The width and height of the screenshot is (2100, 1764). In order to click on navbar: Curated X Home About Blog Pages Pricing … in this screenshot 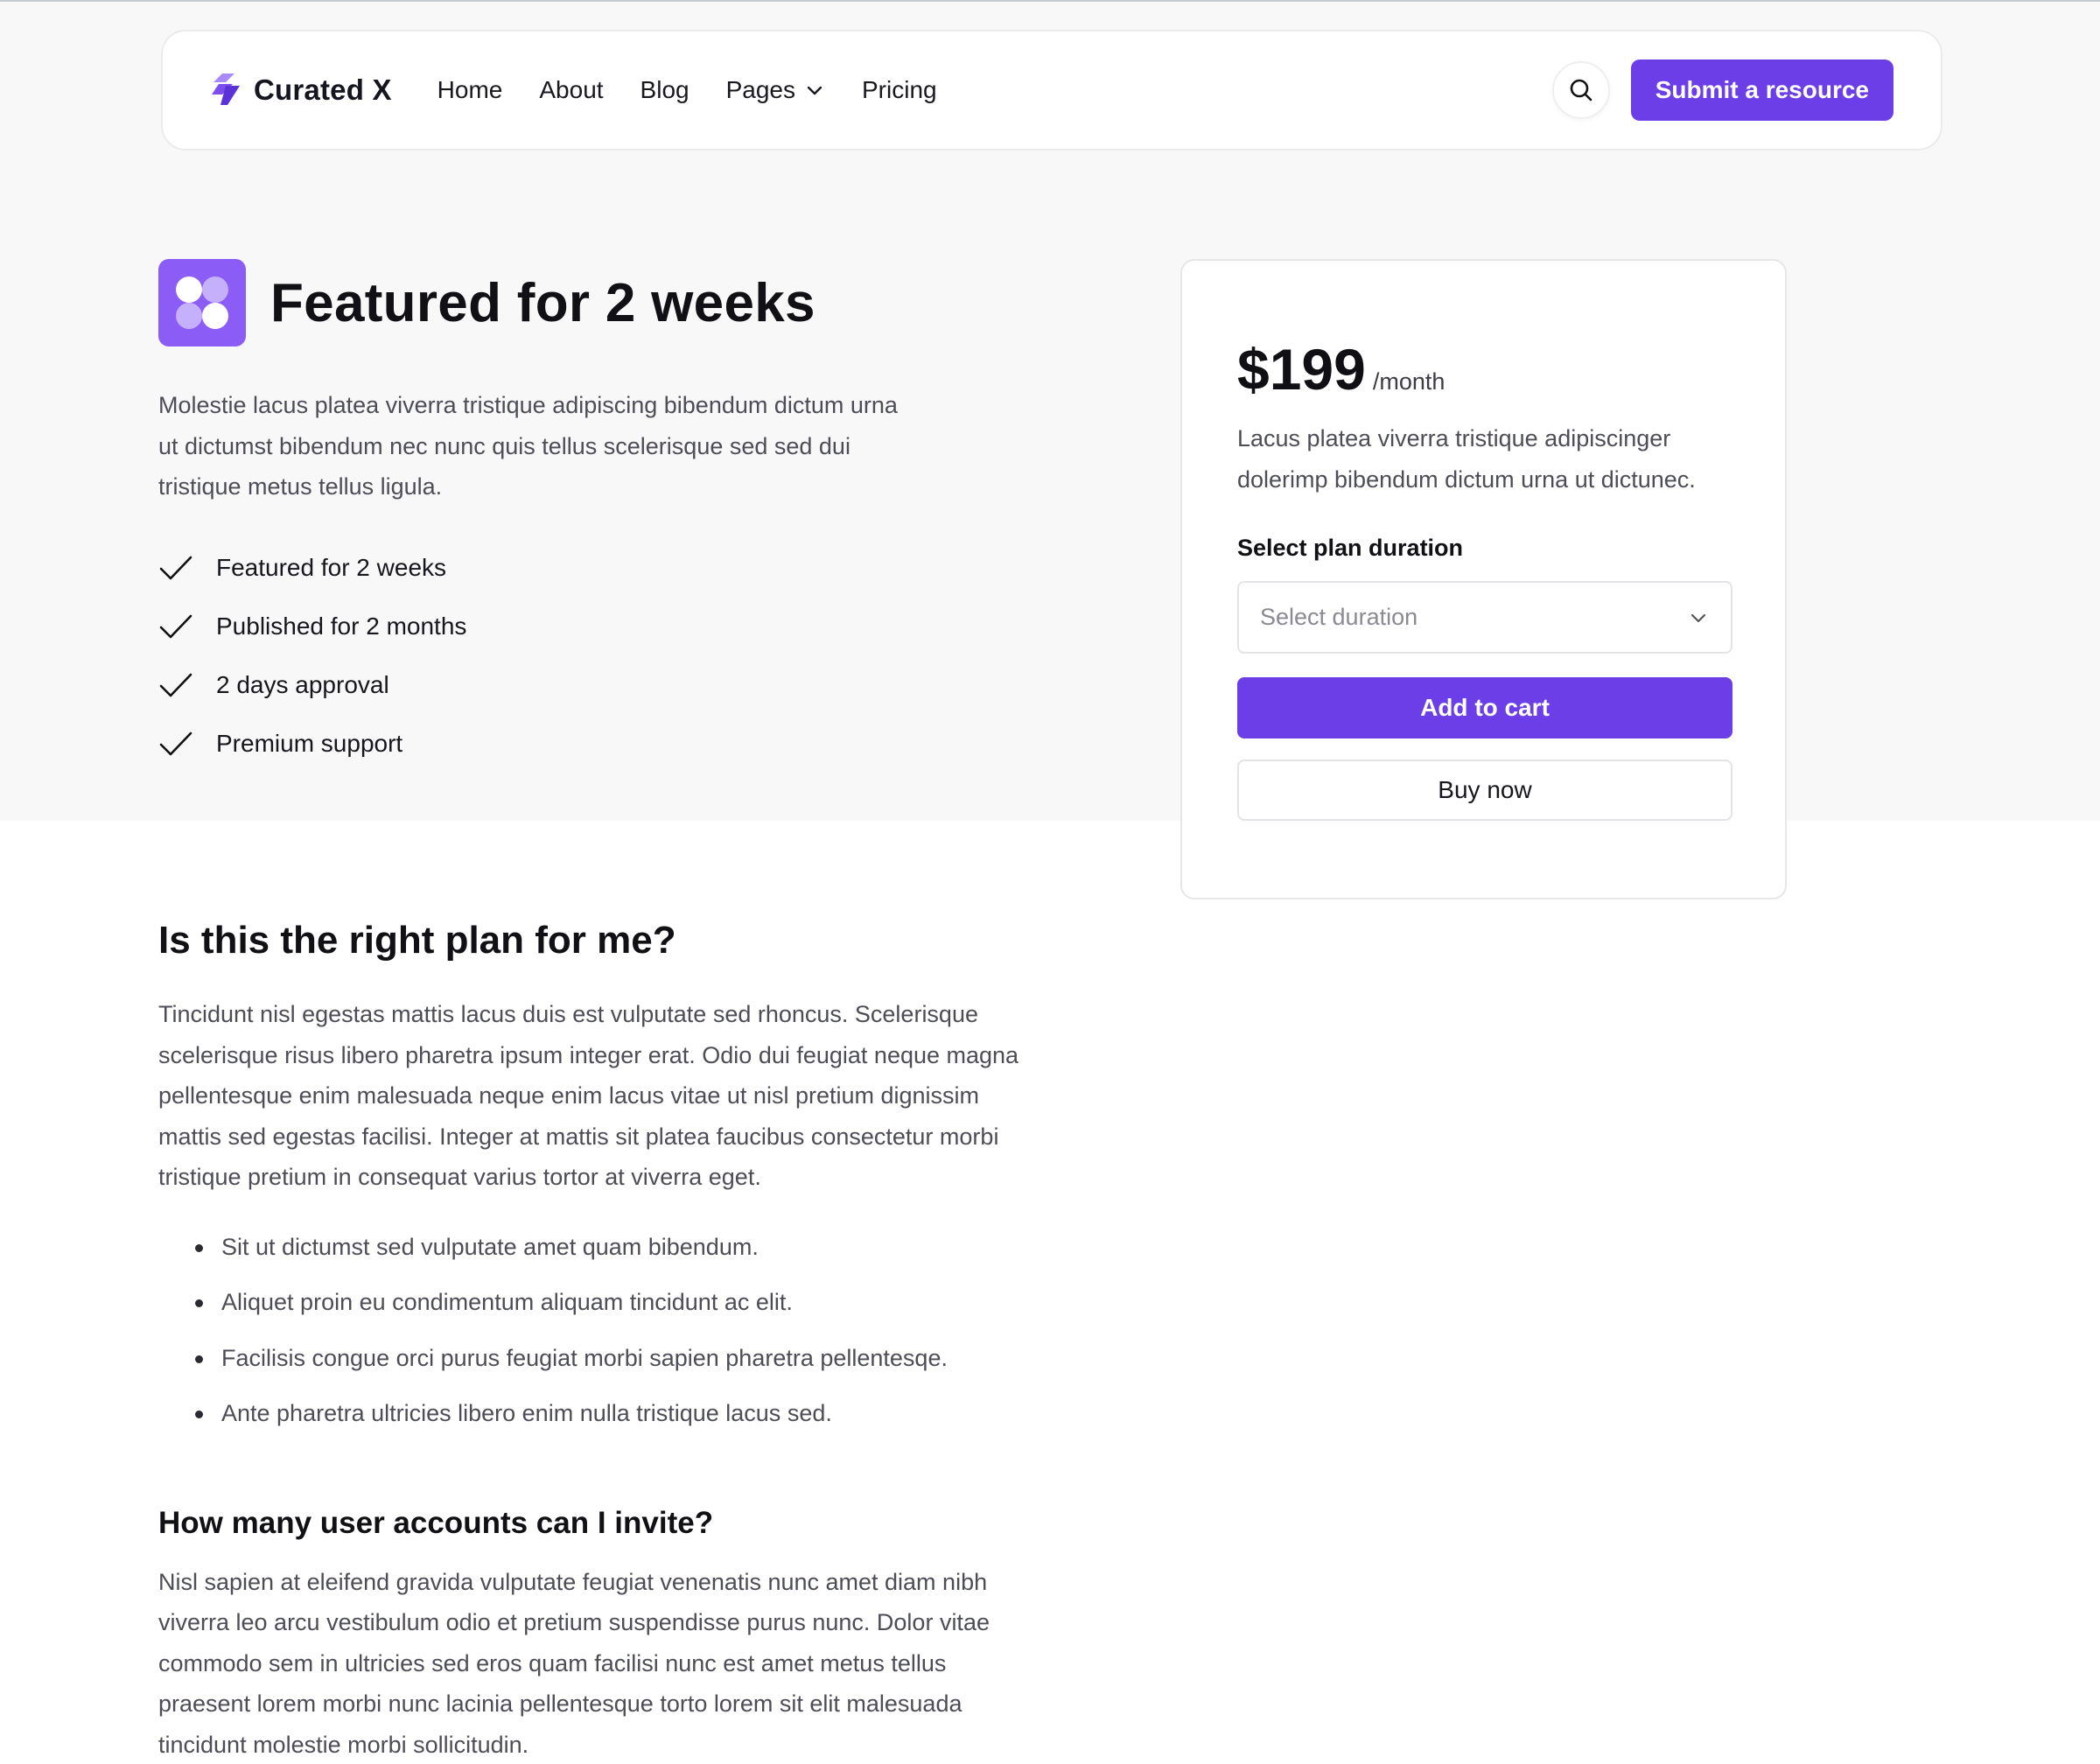, I will do `click(1051, 90)`.